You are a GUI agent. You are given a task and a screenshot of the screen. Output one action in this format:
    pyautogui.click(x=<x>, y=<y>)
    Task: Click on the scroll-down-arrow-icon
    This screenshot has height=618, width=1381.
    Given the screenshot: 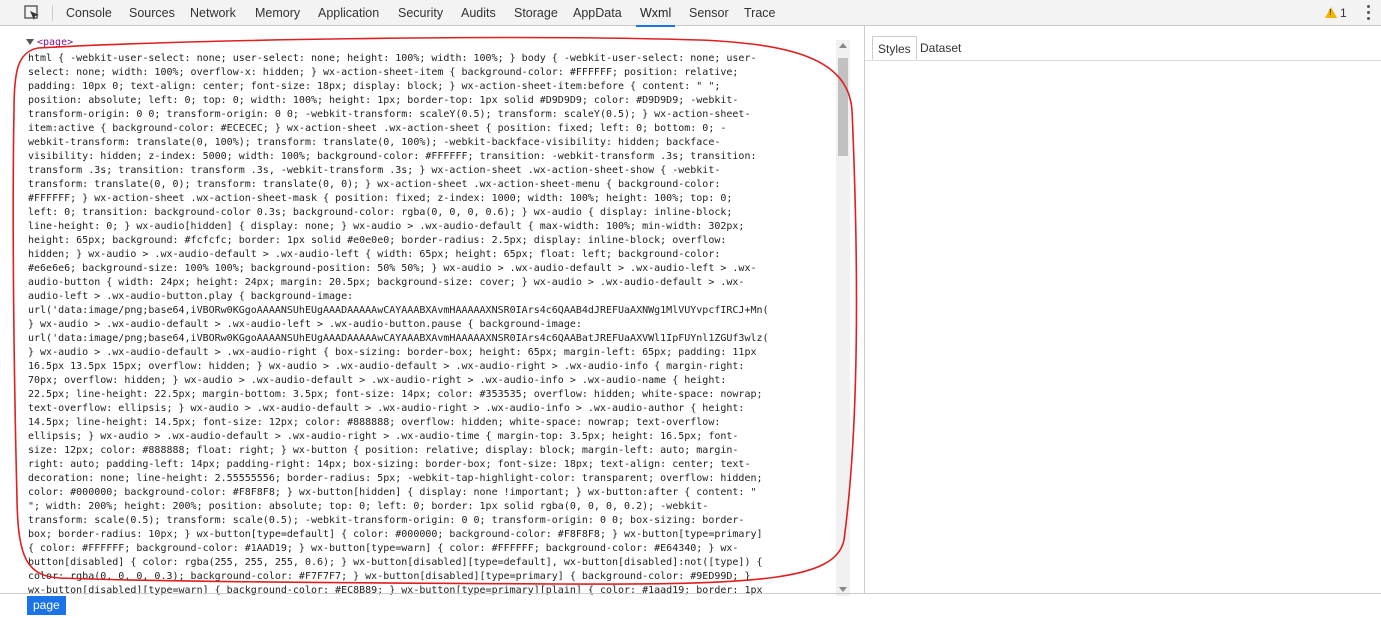 What is the action you would take?
    pyautogui.click(x=843, y=589)
    